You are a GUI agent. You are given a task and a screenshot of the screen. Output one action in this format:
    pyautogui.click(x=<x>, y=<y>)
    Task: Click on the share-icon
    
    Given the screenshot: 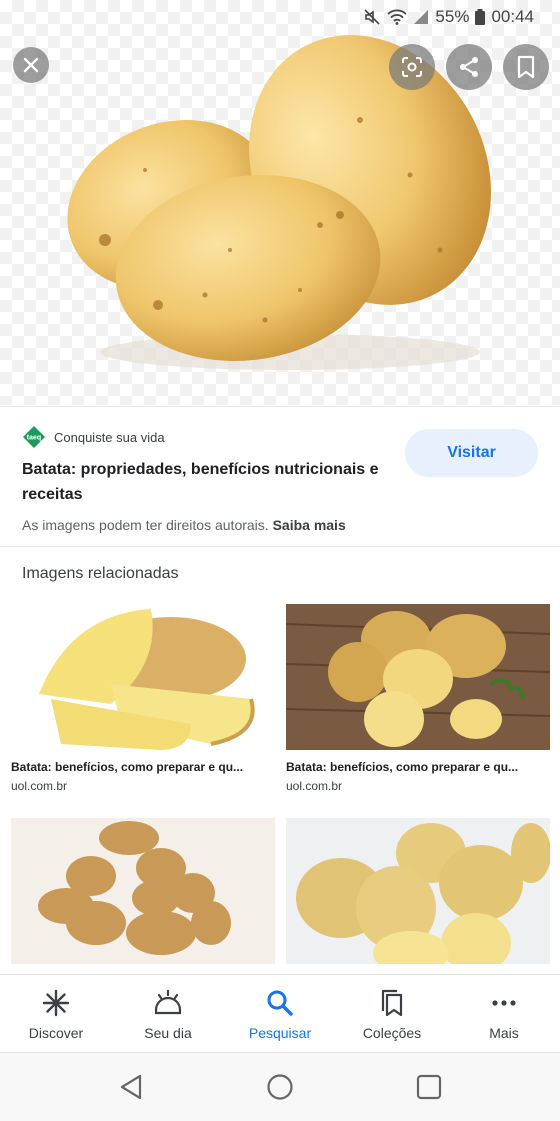 What is the action you would take?
    pyautogui.click(x=469, y=67)
    